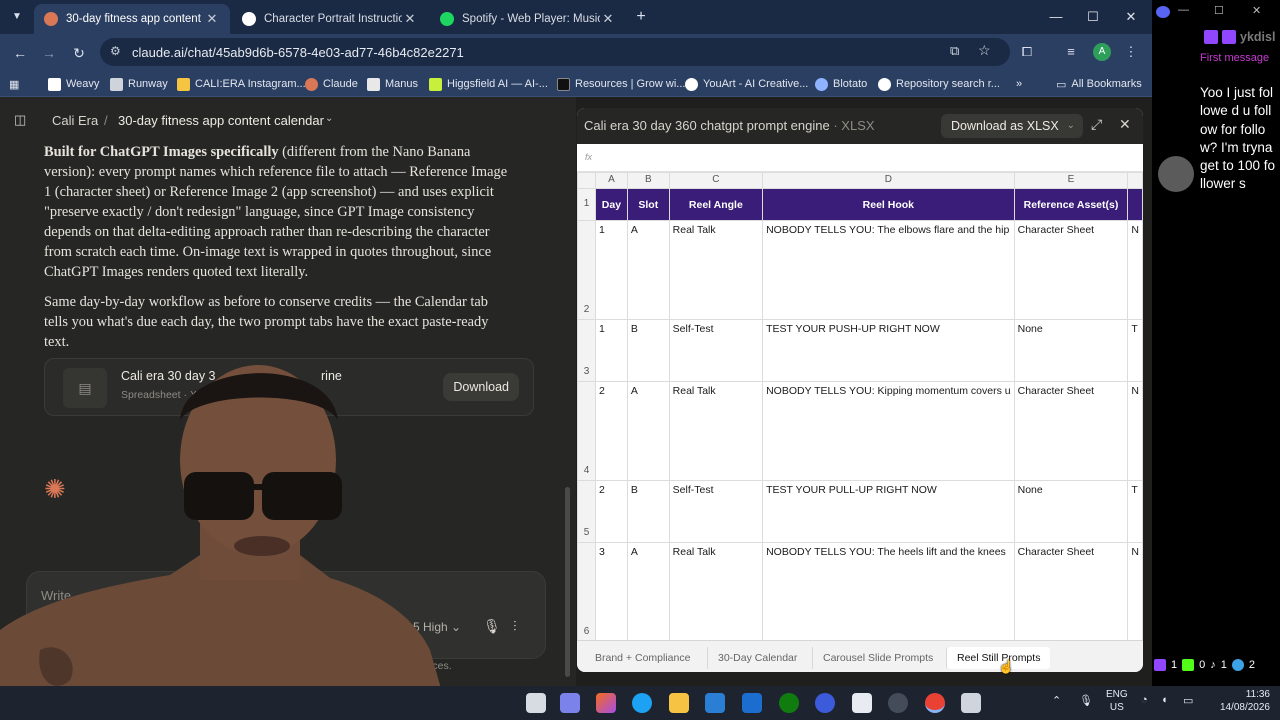  Describe the element at coordinates (888, 511) in the screenshot. I see `cell-hook: TEST YOUR PULL-UP RIGHT NOW` at that location.